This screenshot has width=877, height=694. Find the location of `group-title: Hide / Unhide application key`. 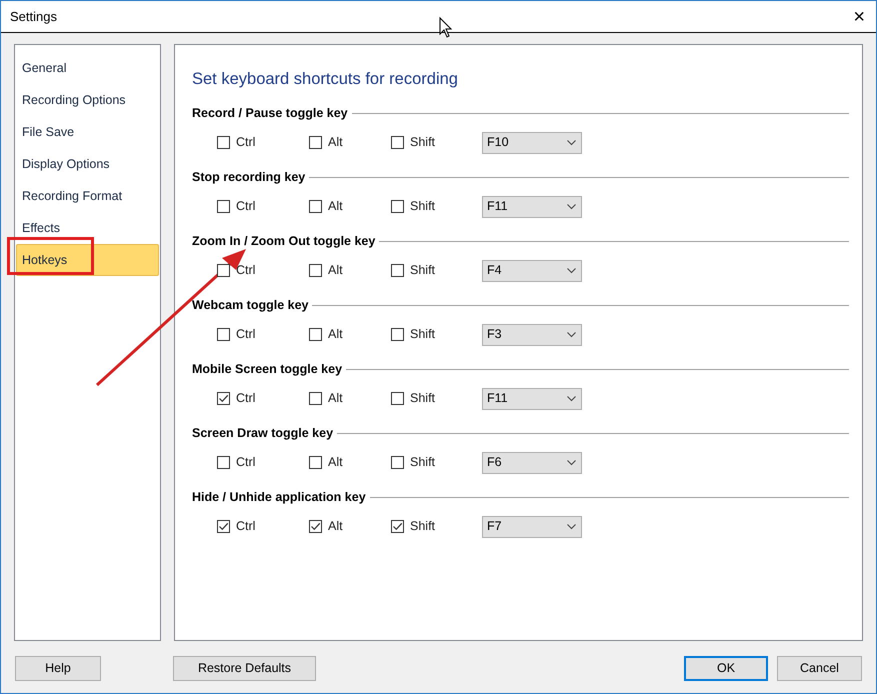

group-title: Hide / Unhide application key is located at coordinates (279, 497).